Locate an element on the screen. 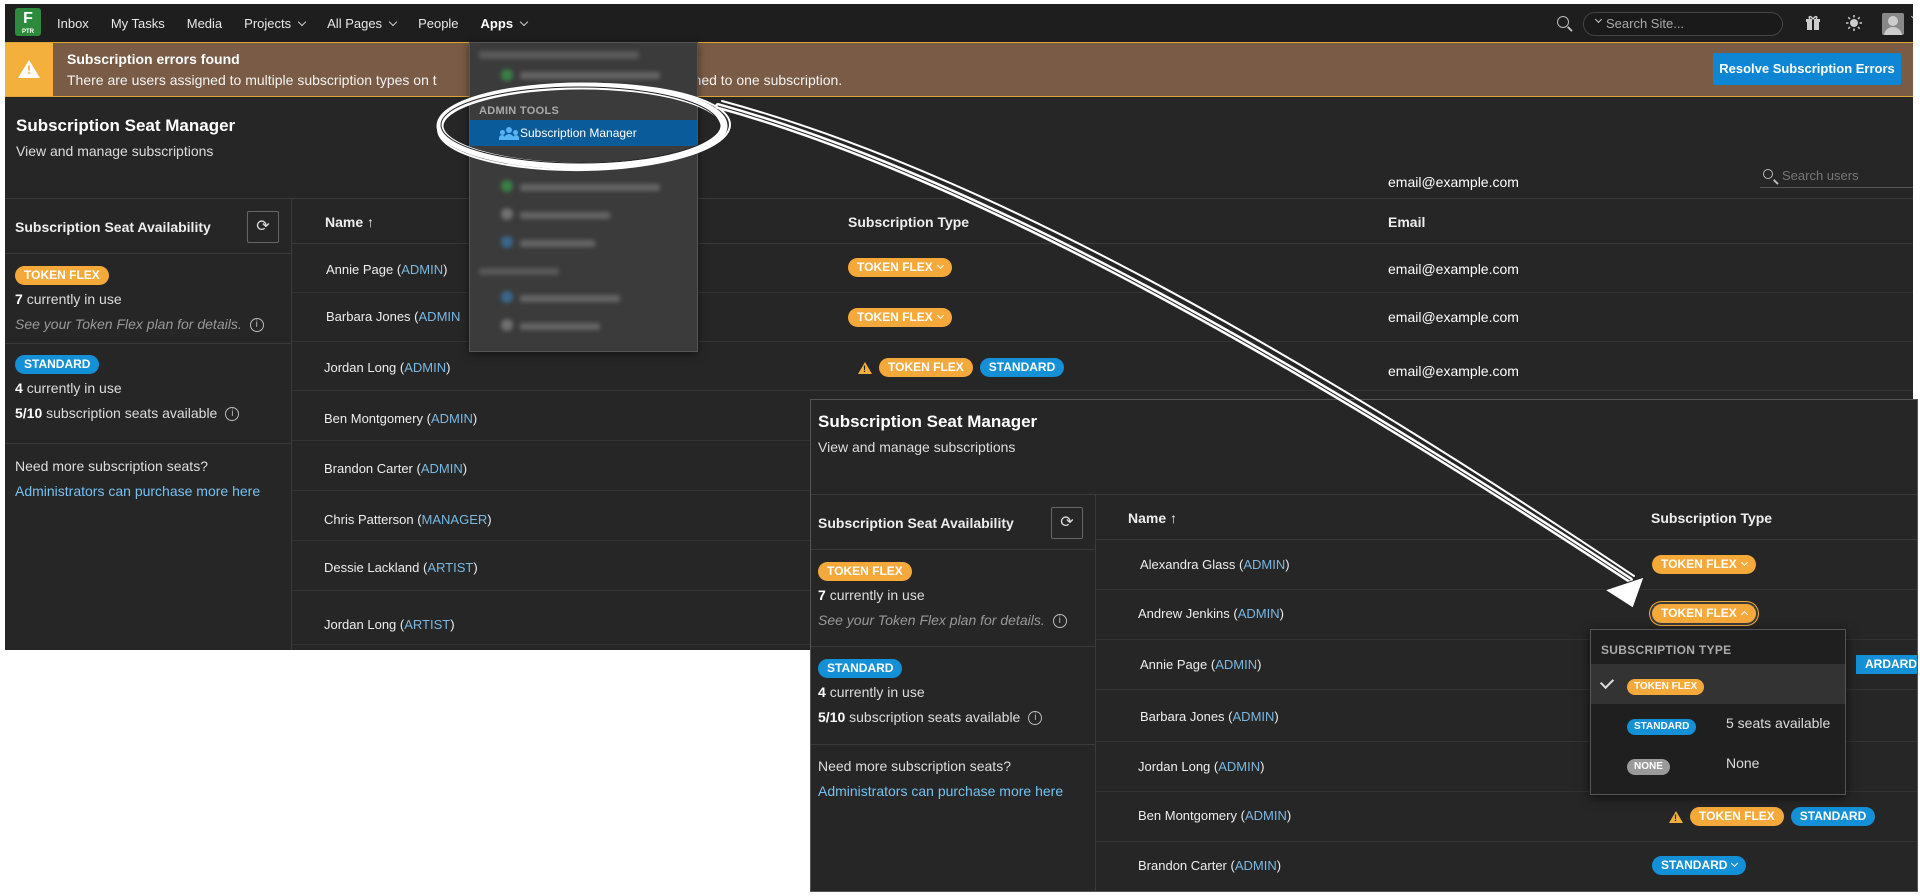 The height and width of the screenshot is (896, 1920). check-icon is located at coordinates (1607, 682).